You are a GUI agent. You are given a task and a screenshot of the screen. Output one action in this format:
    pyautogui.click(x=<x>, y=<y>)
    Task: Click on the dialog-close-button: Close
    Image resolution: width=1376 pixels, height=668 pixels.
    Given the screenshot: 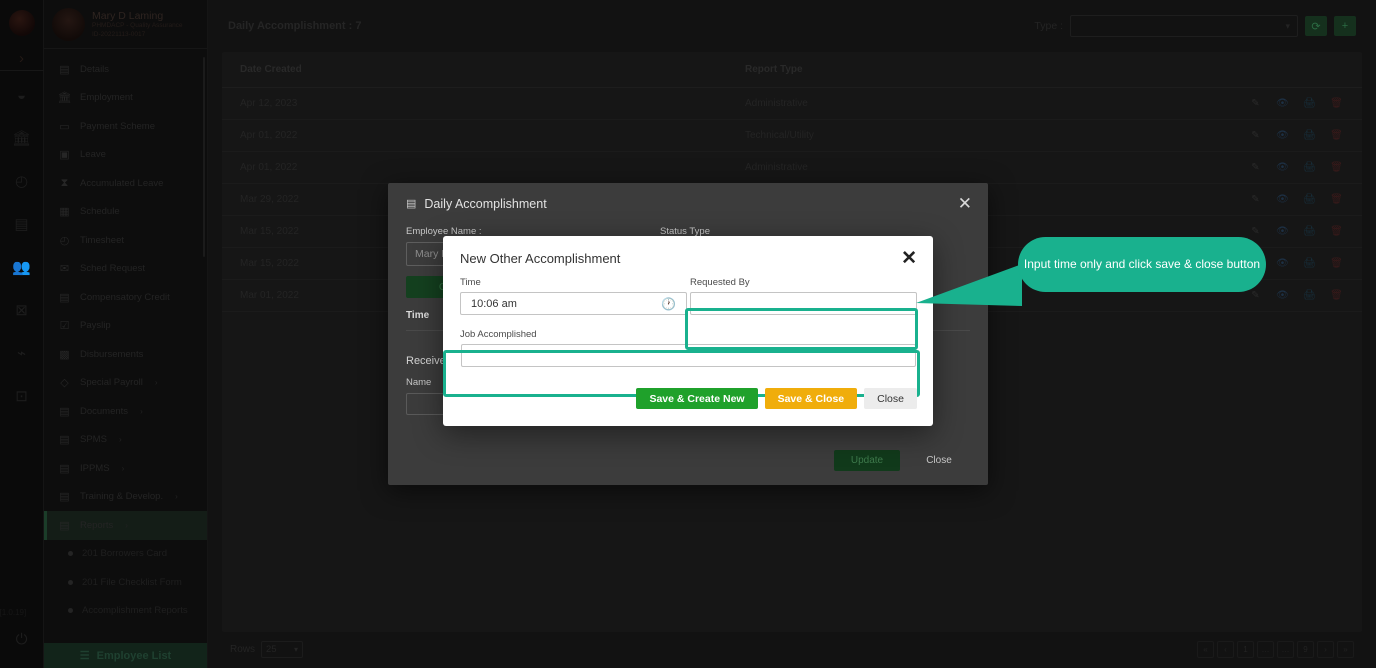 What is the action you would take?
    pyautogui.click(x=939, y=460)
    